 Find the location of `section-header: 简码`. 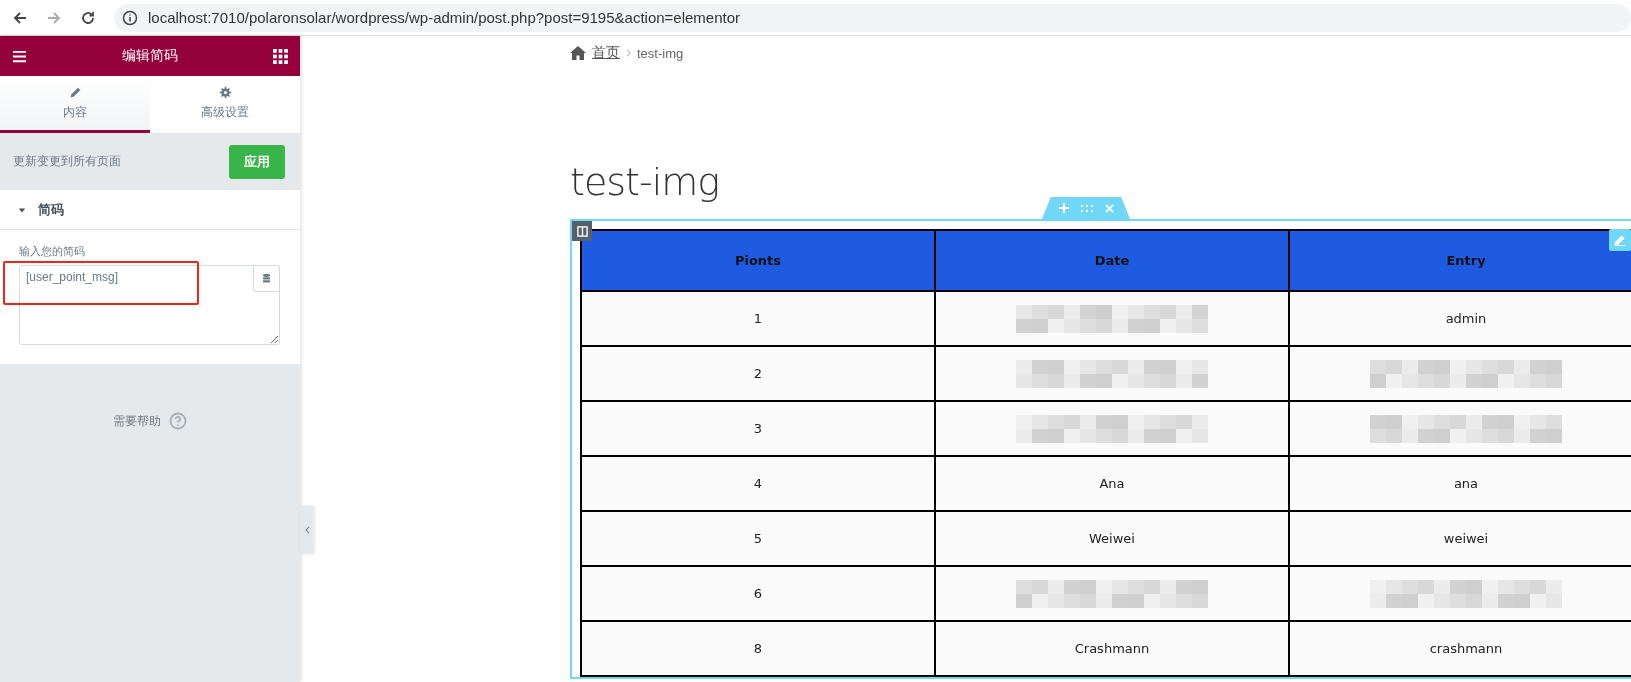

section-header: 简码 is located at coordinates (150, 210).